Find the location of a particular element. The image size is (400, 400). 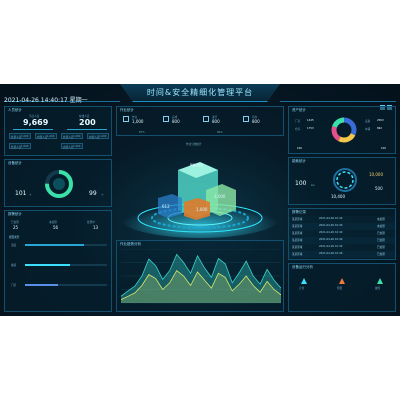

alarm-label: 处理中 is located at coordinates (91, 222).